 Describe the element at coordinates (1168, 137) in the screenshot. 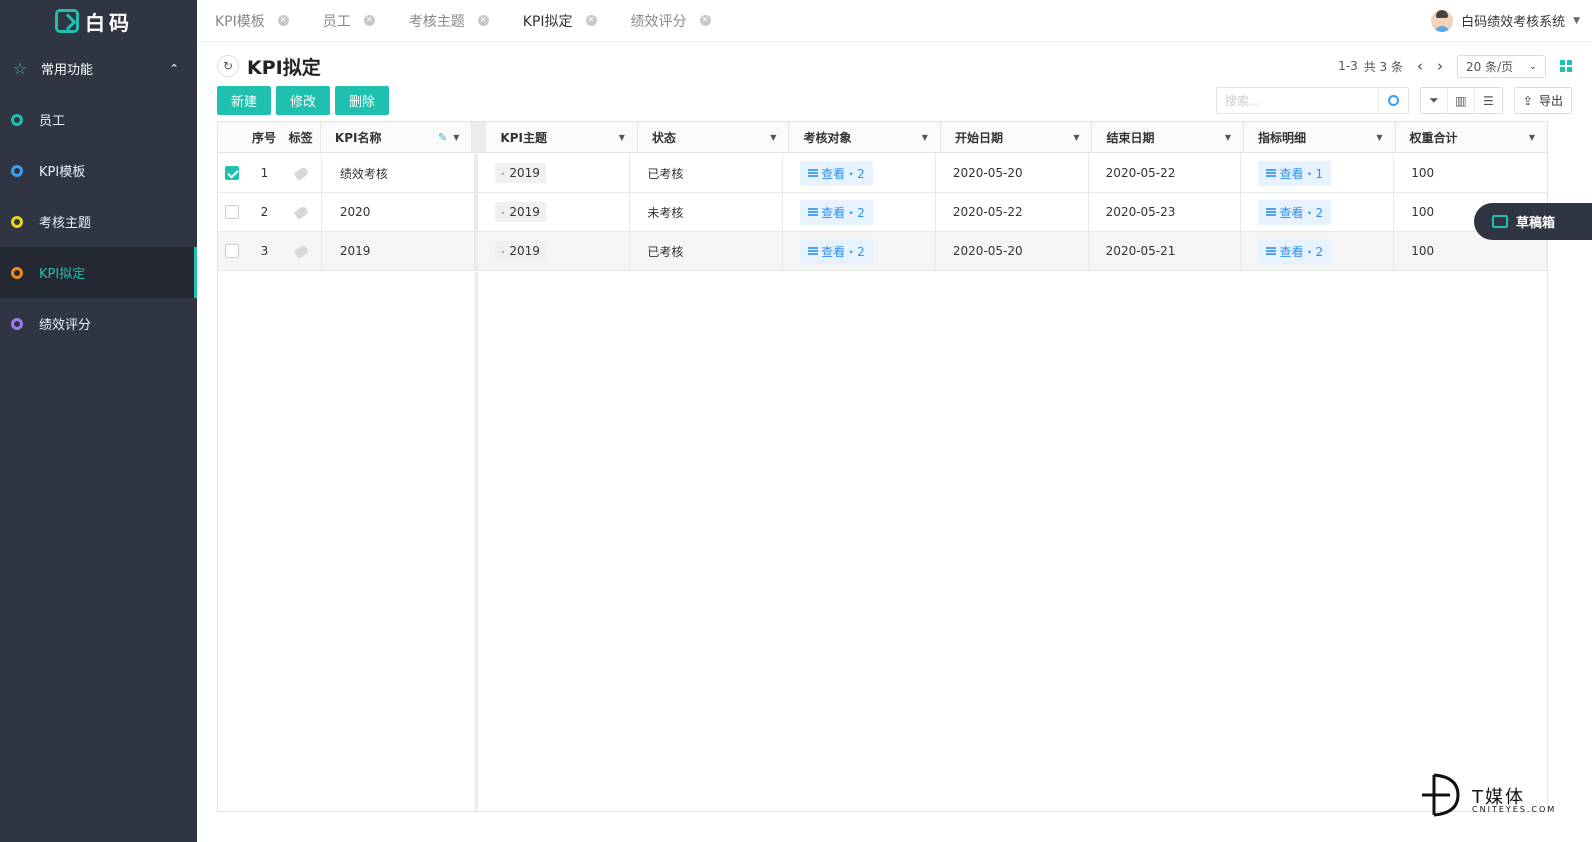

I see `header-end-date: 结束日期 ▼` at that location.